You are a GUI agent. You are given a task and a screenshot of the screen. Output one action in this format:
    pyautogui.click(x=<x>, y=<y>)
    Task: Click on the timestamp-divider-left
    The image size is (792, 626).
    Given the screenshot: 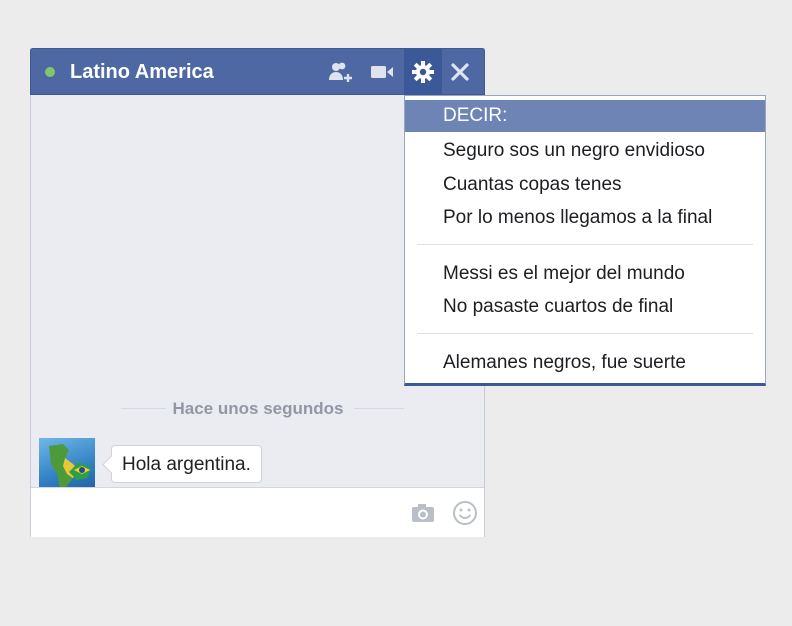 What is the action you would take?
    pyautogui.click(x=143, y=408)
    